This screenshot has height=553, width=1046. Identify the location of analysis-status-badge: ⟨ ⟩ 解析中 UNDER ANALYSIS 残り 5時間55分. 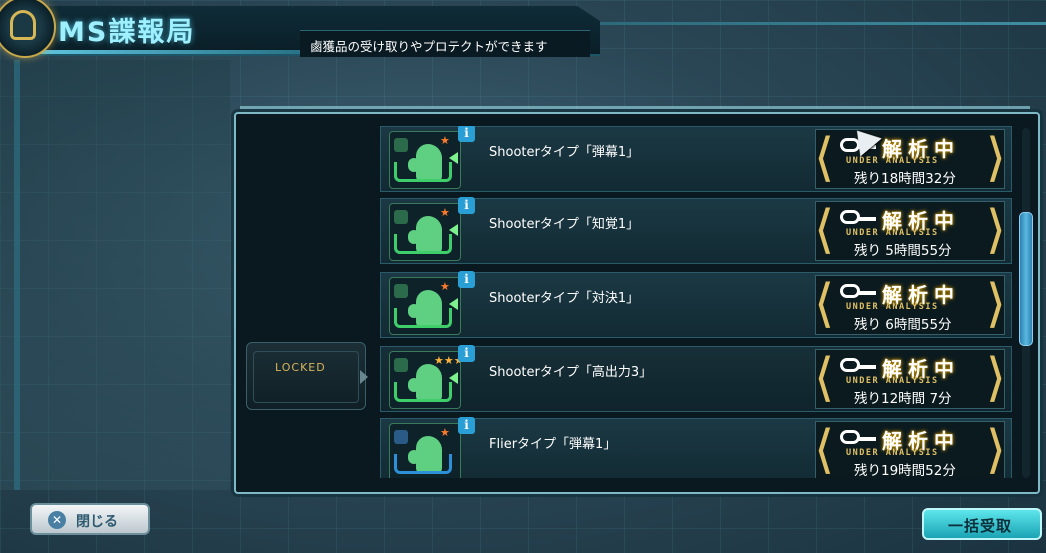
(910, 230).